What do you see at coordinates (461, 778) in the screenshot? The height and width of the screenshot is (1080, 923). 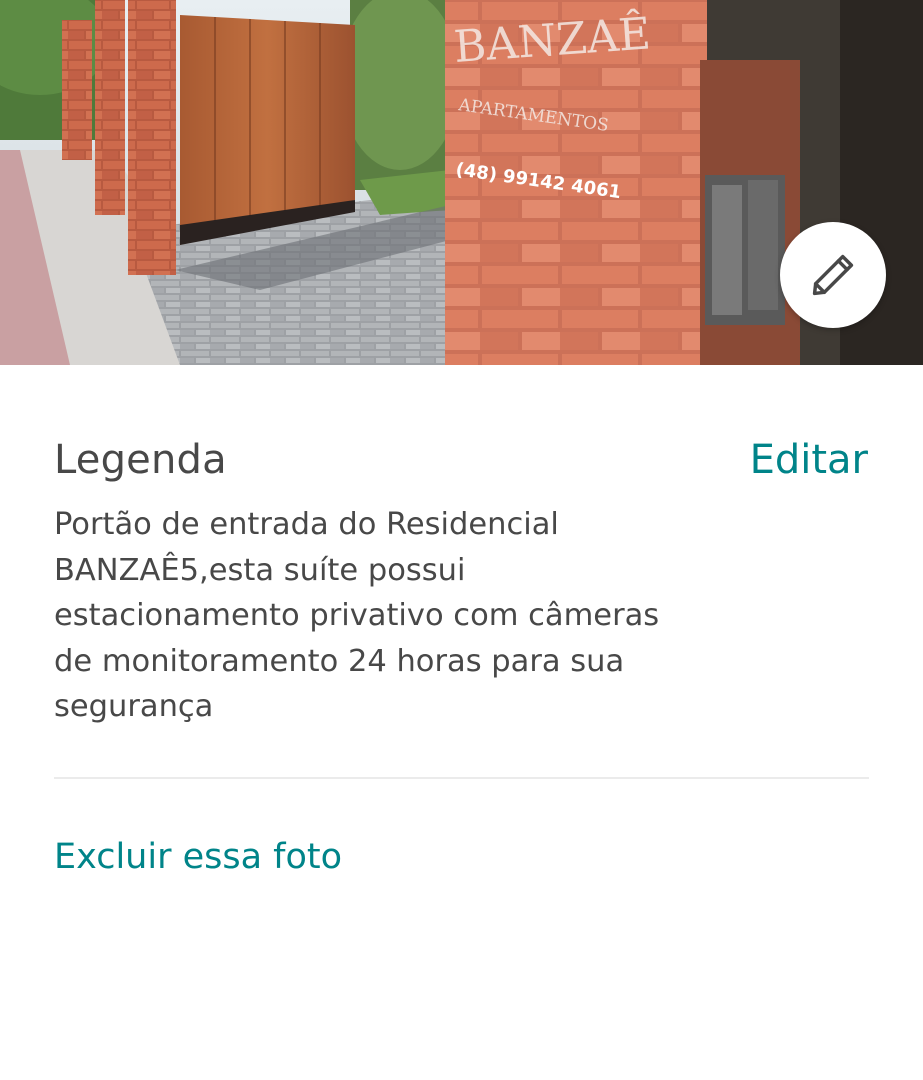 I see `divider` at bounding box center [461, 778].